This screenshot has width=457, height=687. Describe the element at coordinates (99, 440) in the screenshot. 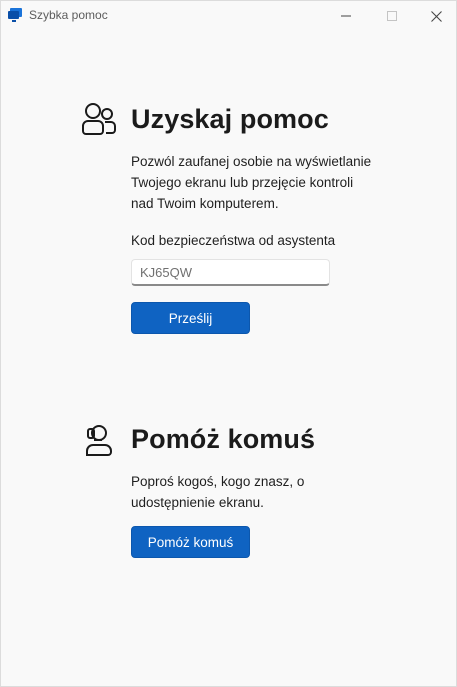

I see `person-headset-icon` at that location.